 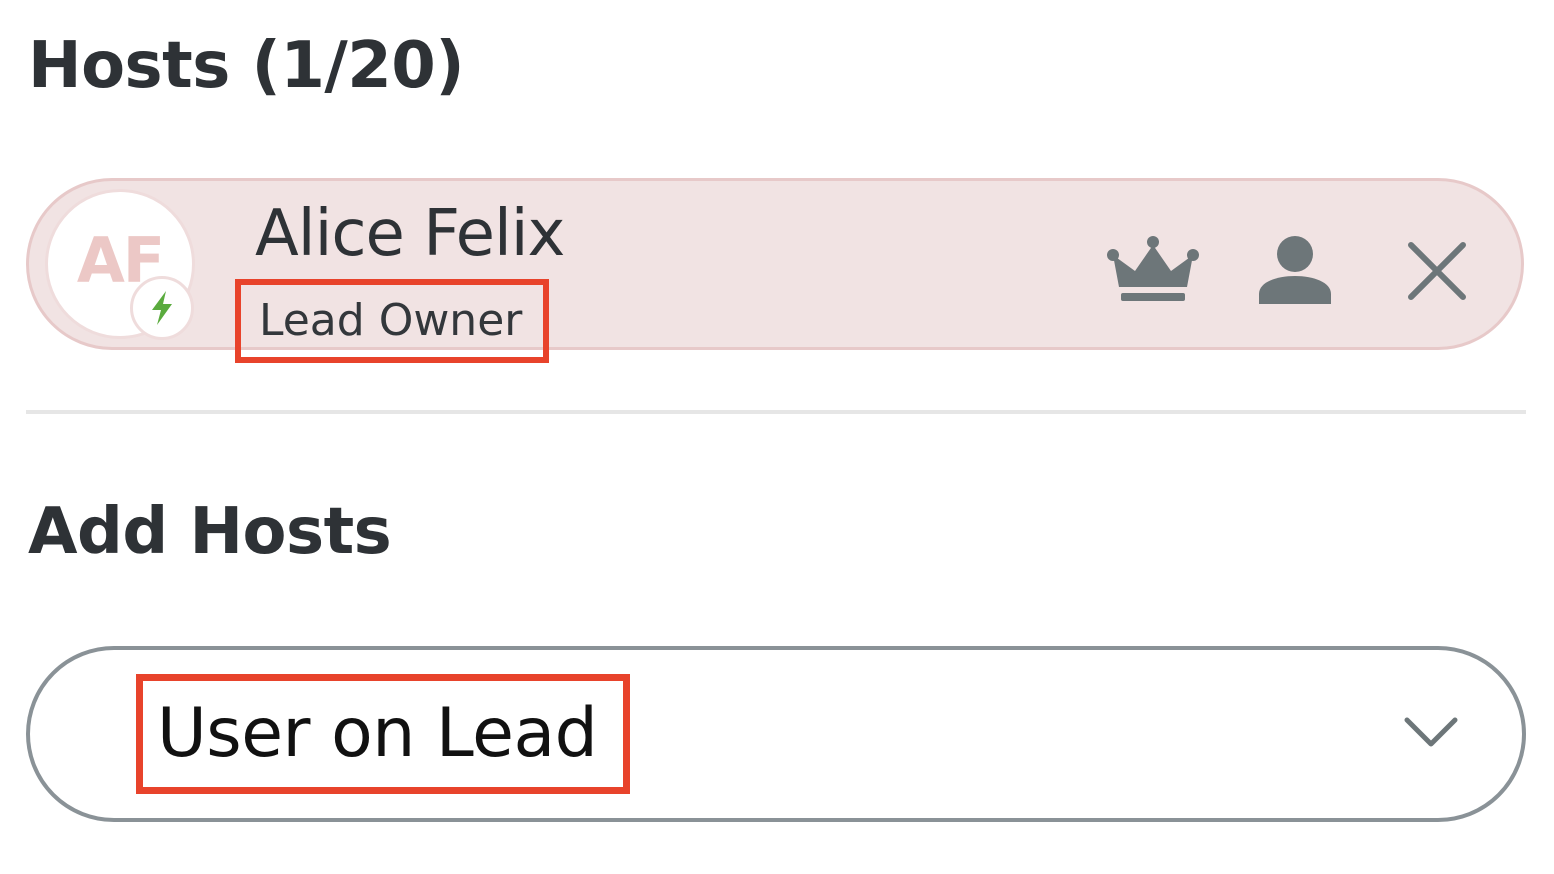 I want to click on person-icon, so click(x=1295, y=270).